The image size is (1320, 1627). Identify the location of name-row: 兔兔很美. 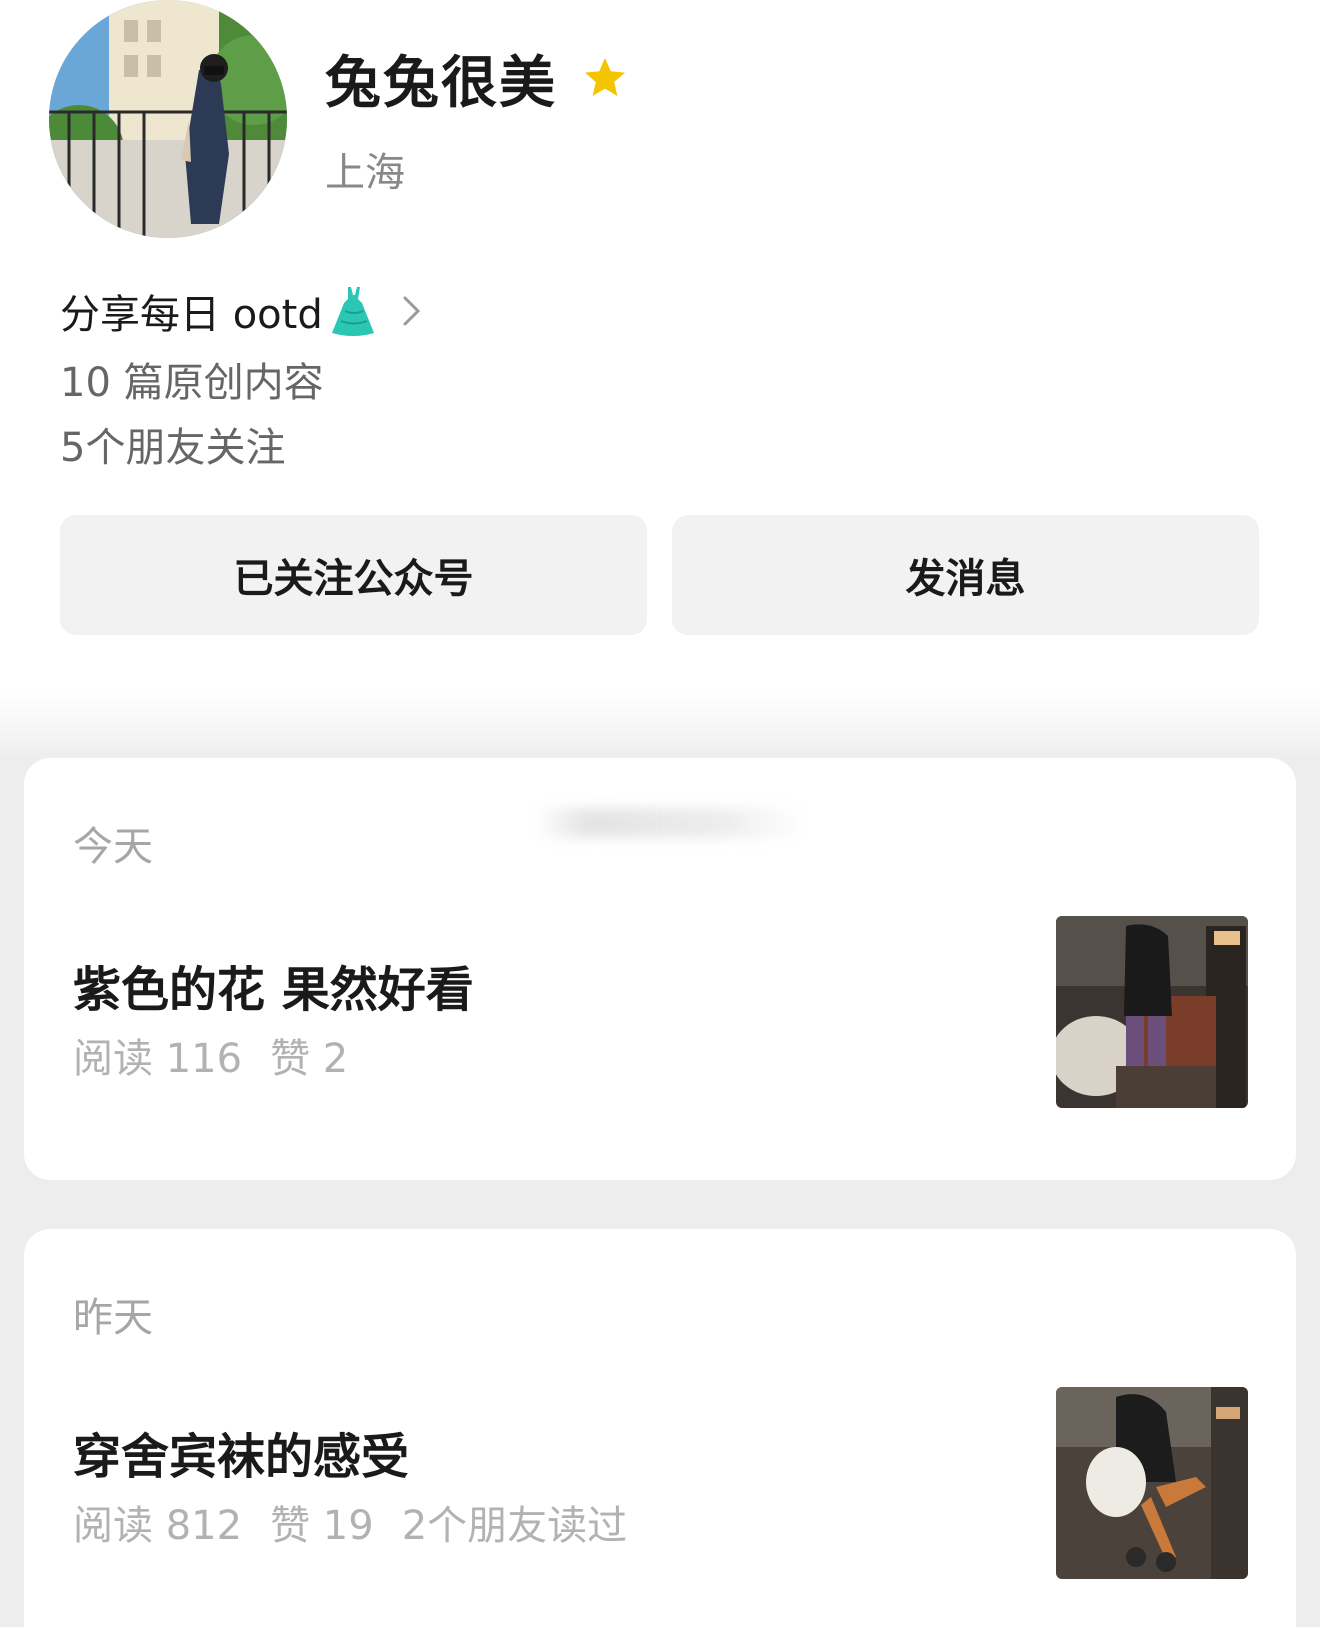
(477, 78).